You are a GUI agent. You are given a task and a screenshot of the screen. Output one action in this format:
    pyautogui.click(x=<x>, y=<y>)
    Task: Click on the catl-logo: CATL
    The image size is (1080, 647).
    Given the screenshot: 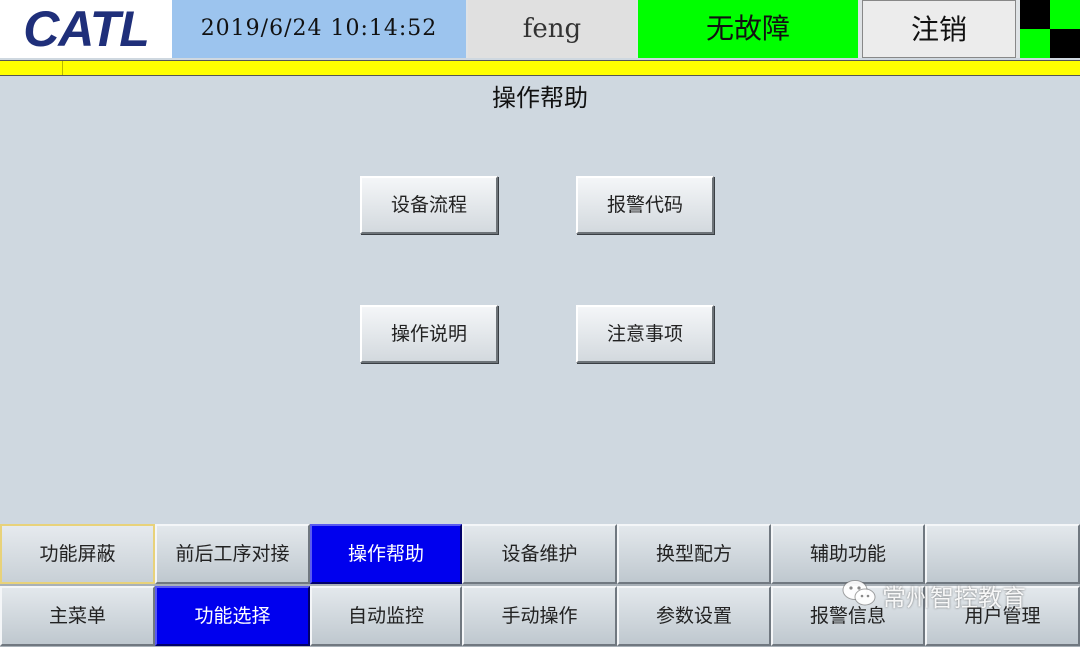 What is the action you would take?
    pyautogui.click(x=86, y=29)
    